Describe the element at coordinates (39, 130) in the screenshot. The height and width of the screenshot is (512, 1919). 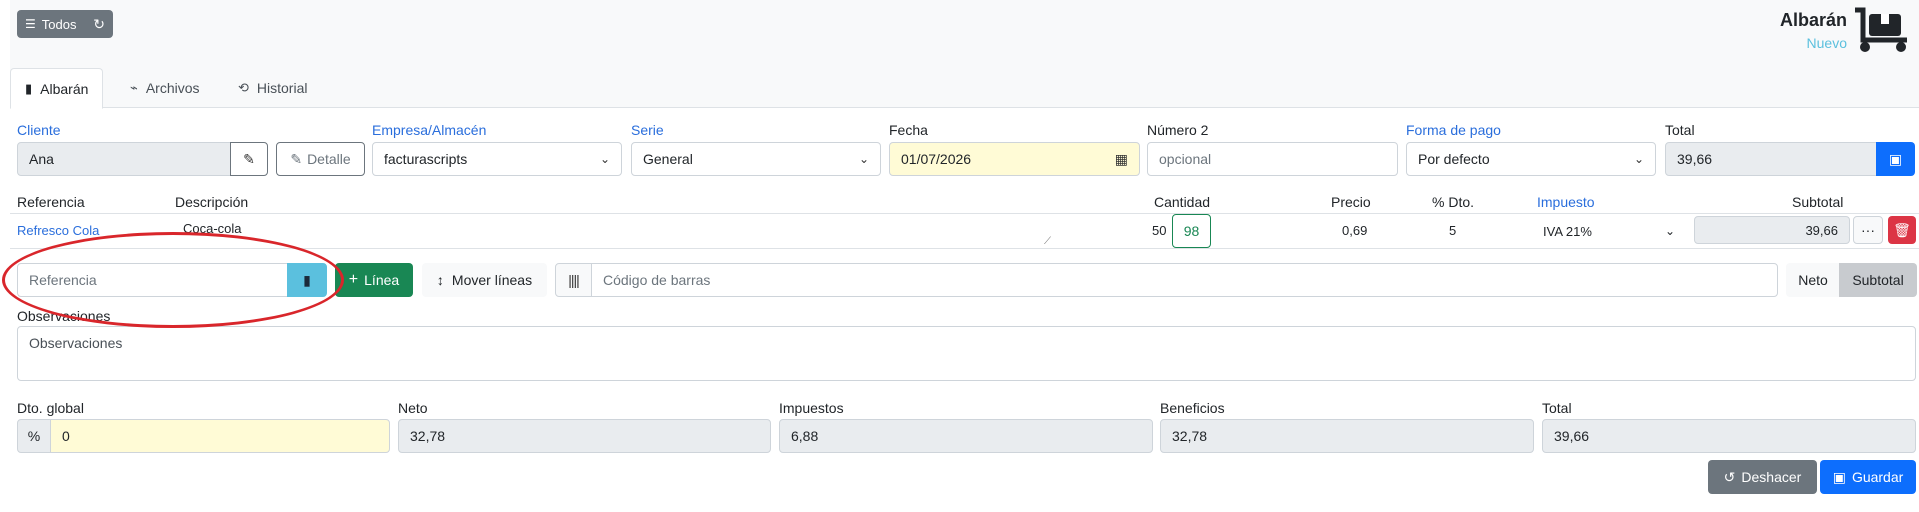
I see `cliente-label: Cliente` at that location.